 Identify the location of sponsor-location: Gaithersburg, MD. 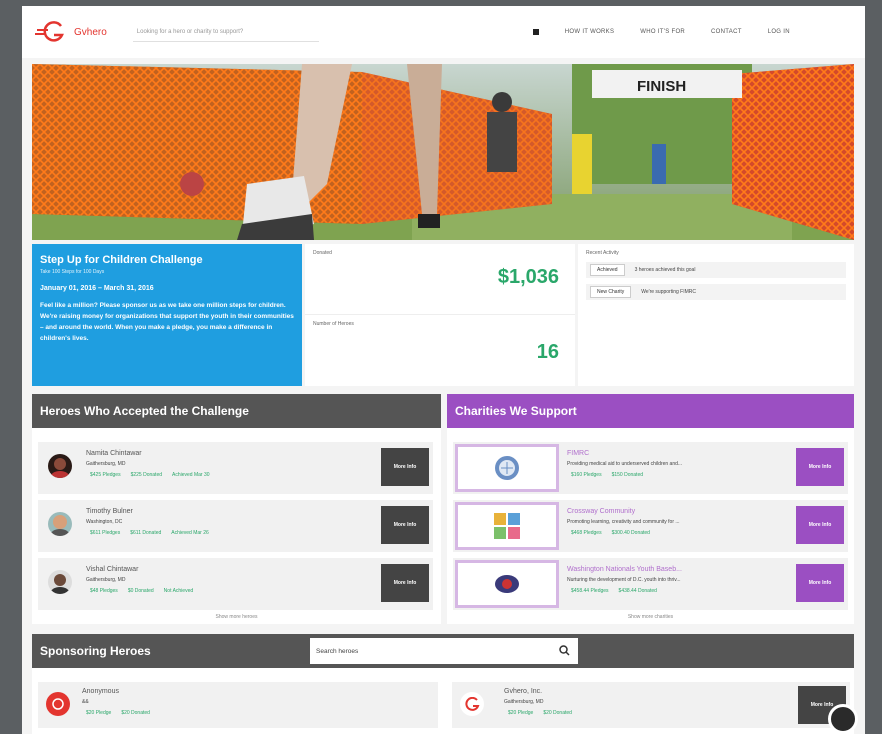
(524, 702).